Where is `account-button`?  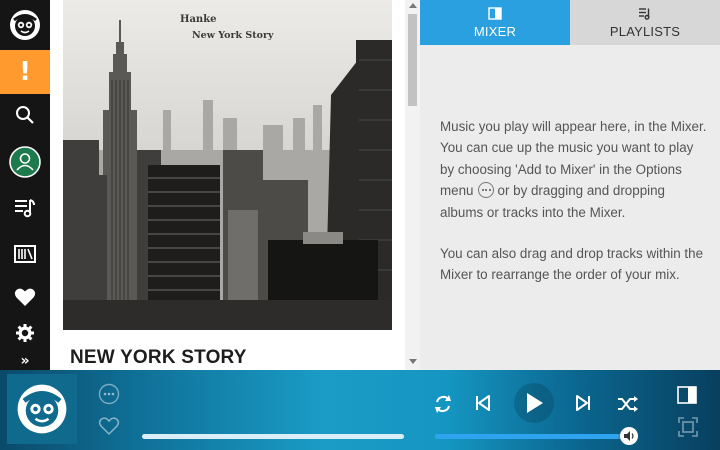
account-button is located at coordinates (25, 162).